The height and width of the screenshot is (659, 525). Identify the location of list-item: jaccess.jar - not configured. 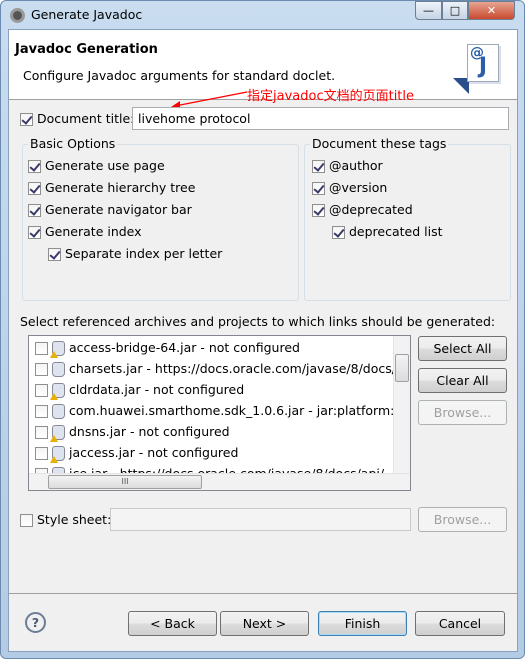
(136, 452).